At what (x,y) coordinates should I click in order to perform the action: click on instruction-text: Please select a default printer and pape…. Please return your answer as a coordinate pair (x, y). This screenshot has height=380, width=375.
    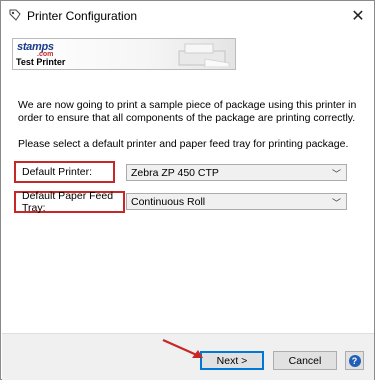
    Looking at the image, I should click on (183, 144).